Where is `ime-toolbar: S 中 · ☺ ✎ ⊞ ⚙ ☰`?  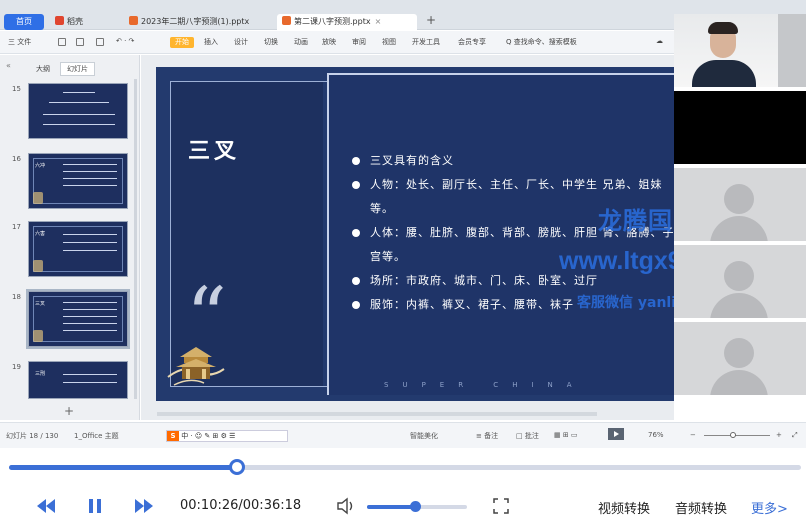 ime-toolbar: S 中 · ☺ ✎ ⊞ ⚙ ☰ is located at coordinates (227, 436).